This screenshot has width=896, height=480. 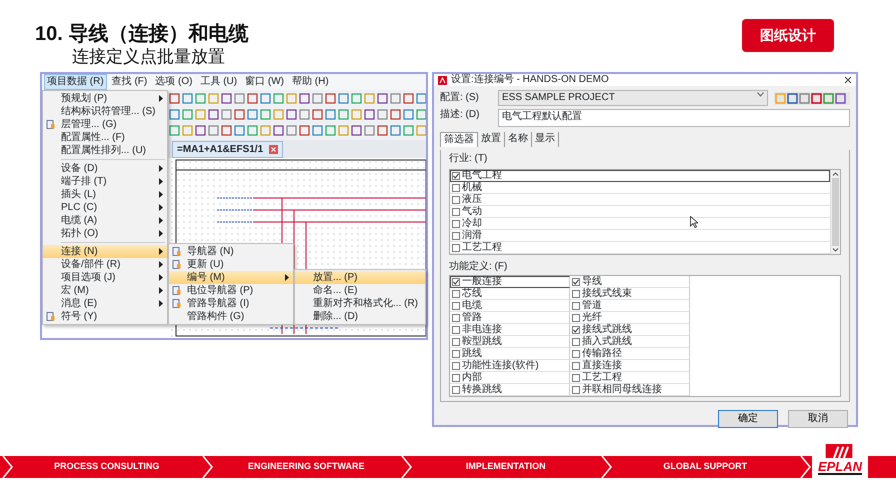 What do you see at coordinates (105, 291) in the screenshot?
I see `menu-item: 宏 (M)` at bounding box center [105, 291].